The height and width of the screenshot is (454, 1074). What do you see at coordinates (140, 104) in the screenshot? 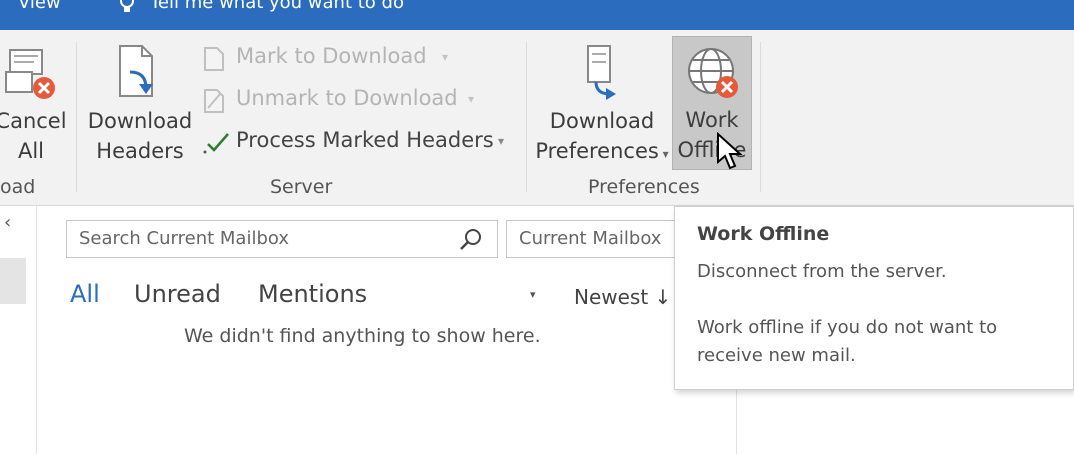
I see `download-headers-button: Download Headers` at bounding box center [140, 104].